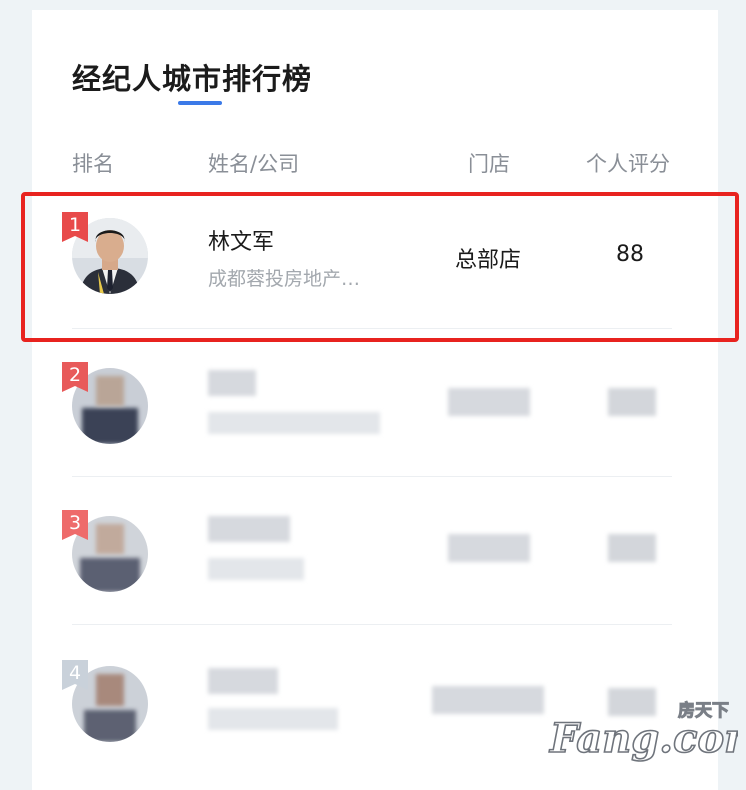 The height and width of the screenshot is (790, 746). What do you see at coordinates (200, 103) in the screenshot?
I see `title-underline` at bounding box center [200, 103].